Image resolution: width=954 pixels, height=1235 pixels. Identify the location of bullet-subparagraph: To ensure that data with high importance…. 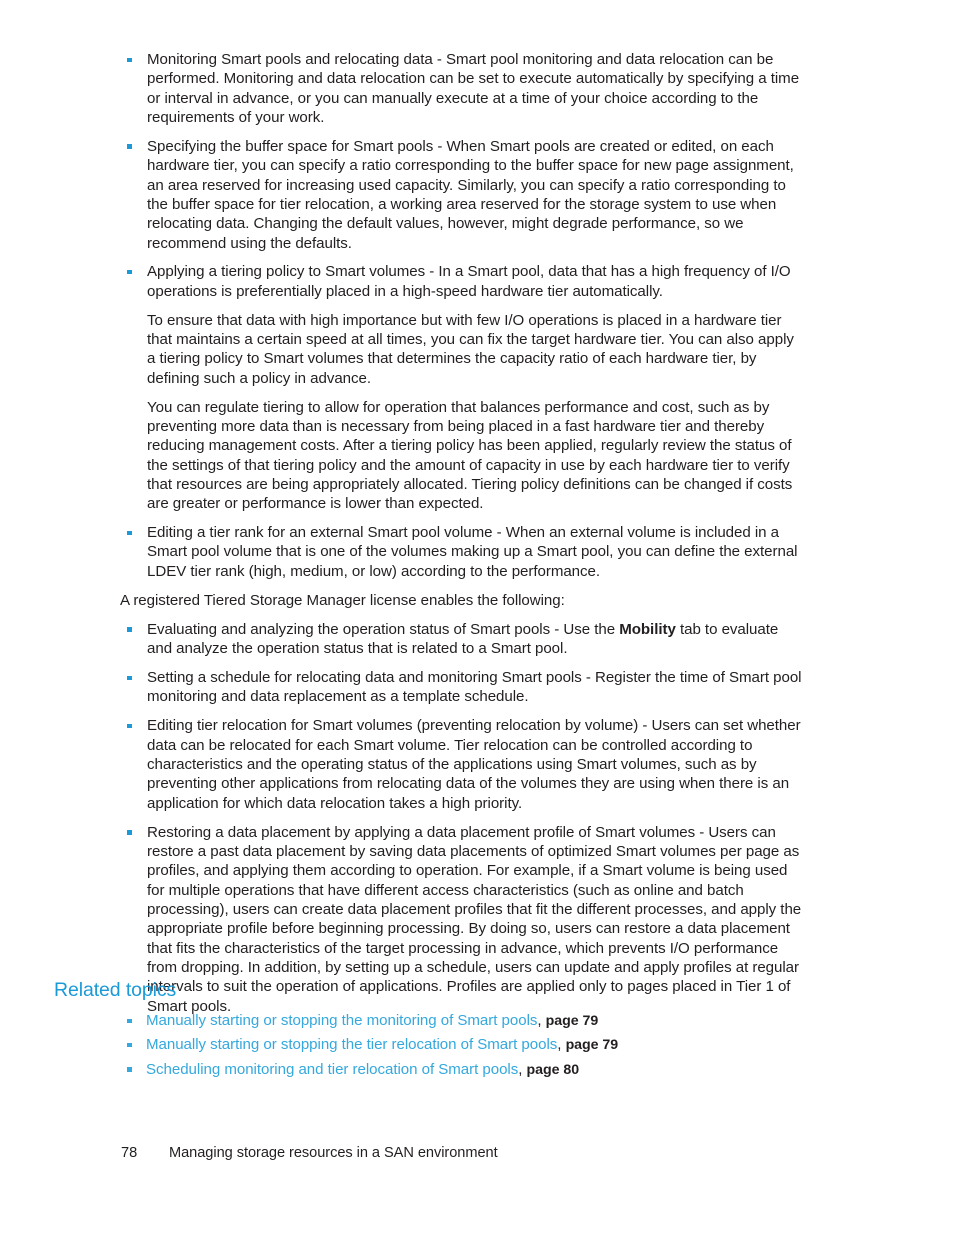
(470, 349).